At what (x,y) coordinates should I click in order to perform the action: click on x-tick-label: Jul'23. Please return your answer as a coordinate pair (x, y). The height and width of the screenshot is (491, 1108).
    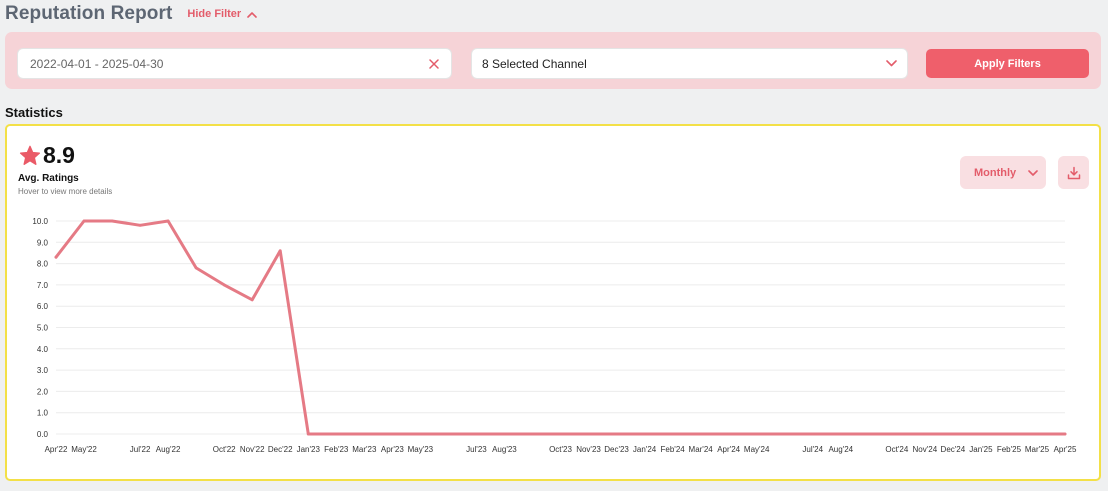
    Looking at the image, I should click on (476, 449).